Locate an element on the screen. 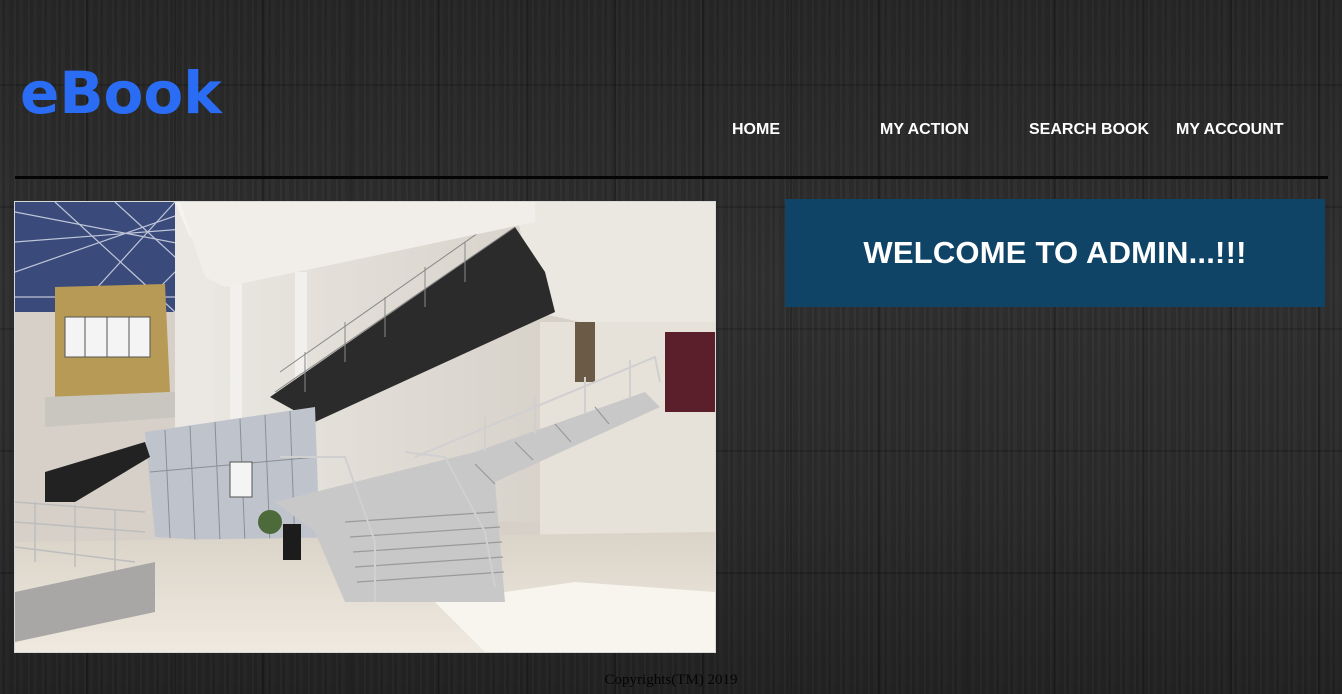 The image size is (1342, 694). header-divider is located at coordinates (671, 177).